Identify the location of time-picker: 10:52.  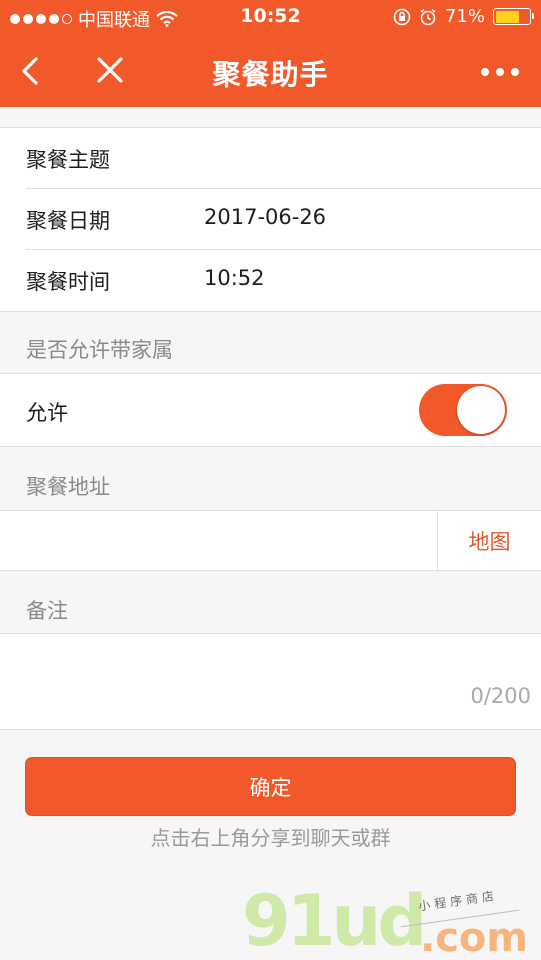
(234, 278).